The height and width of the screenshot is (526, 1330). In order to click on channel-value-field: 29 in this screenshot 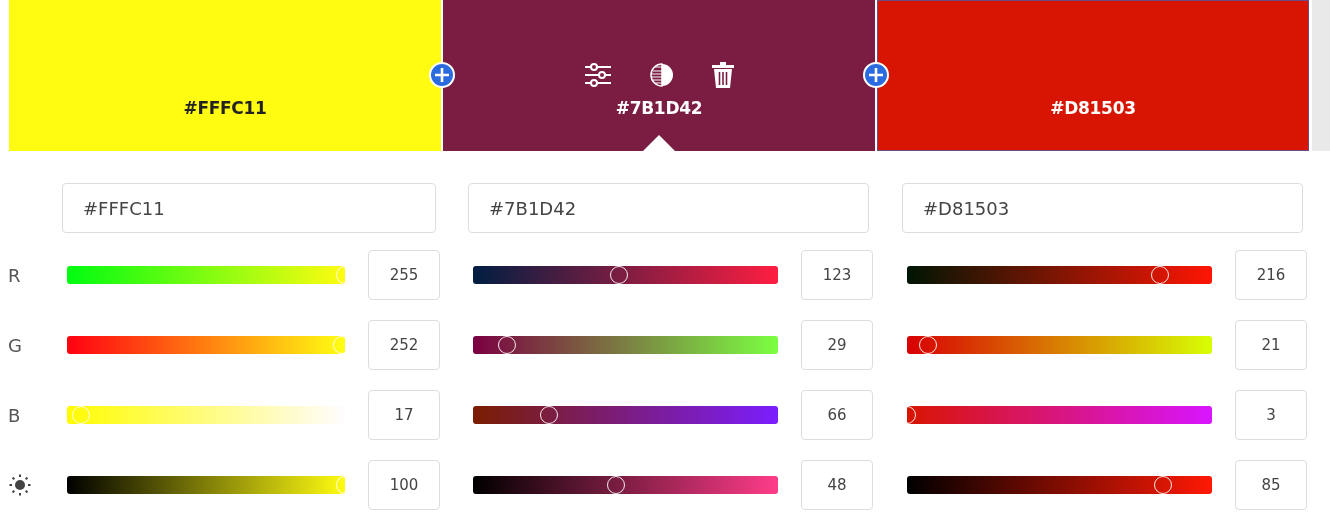, I will do `click(837, 345)`.